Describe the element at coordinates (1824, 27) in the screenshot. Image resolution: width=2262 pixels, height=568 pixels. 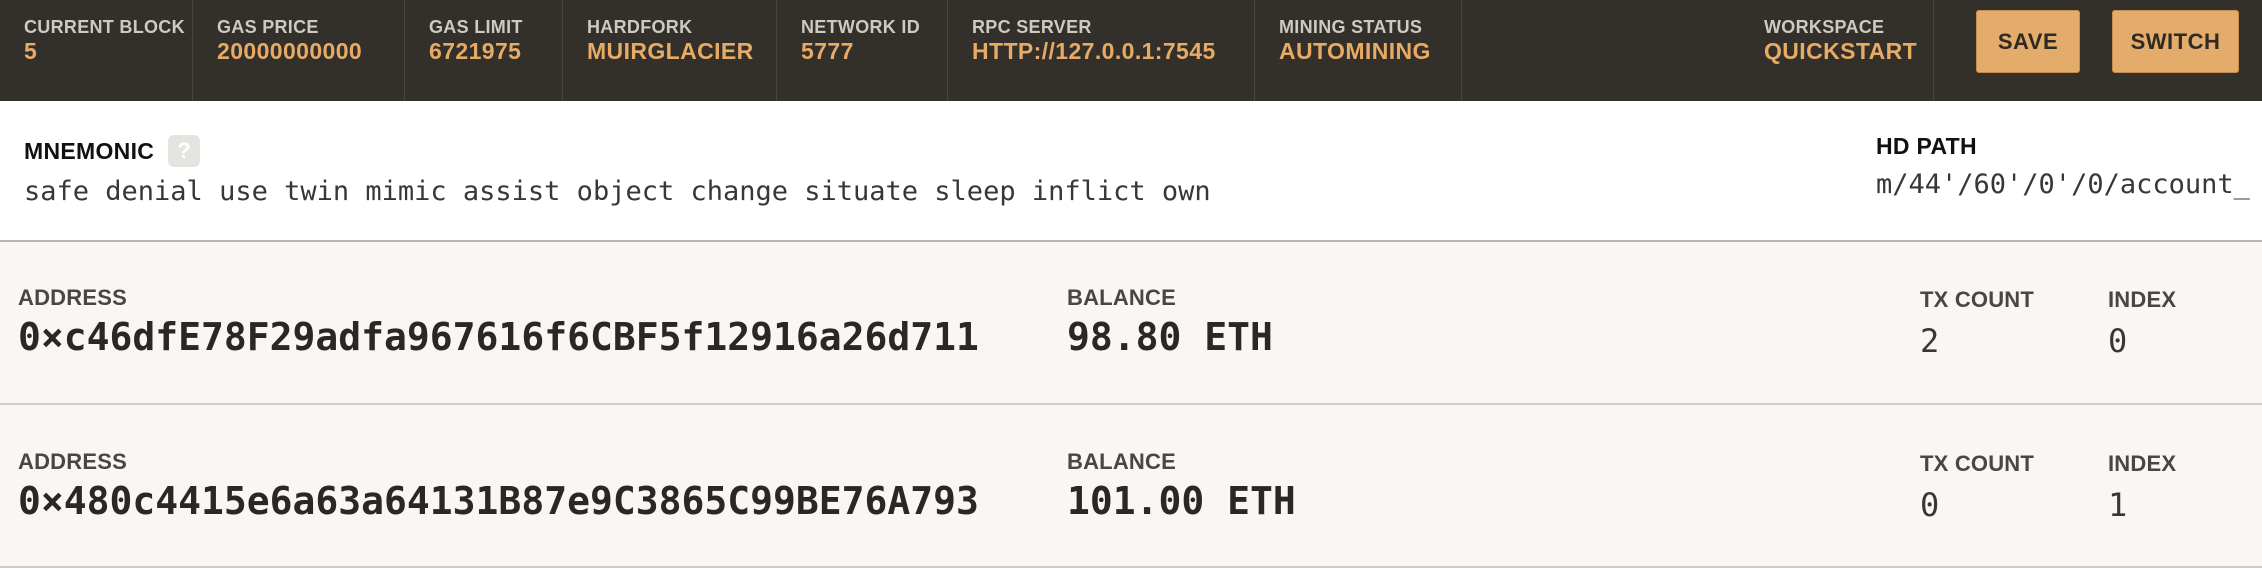
I see `workspace-label: WORKSPACE` at that location.